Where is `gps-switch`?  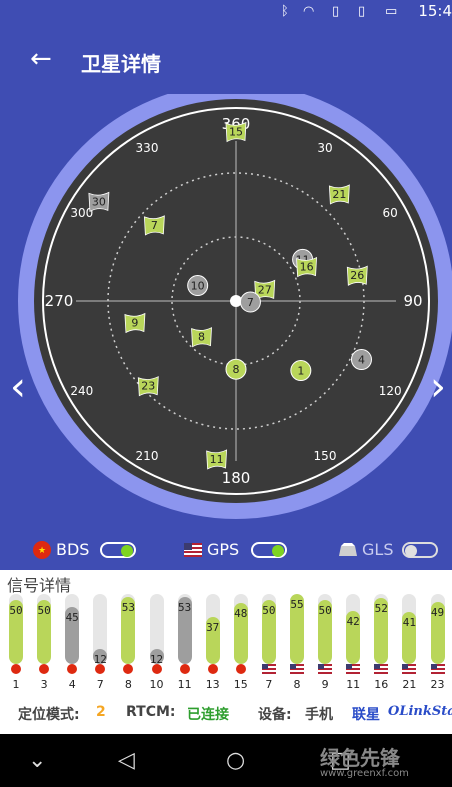 gps-switch is located at coordinates (269, 550).